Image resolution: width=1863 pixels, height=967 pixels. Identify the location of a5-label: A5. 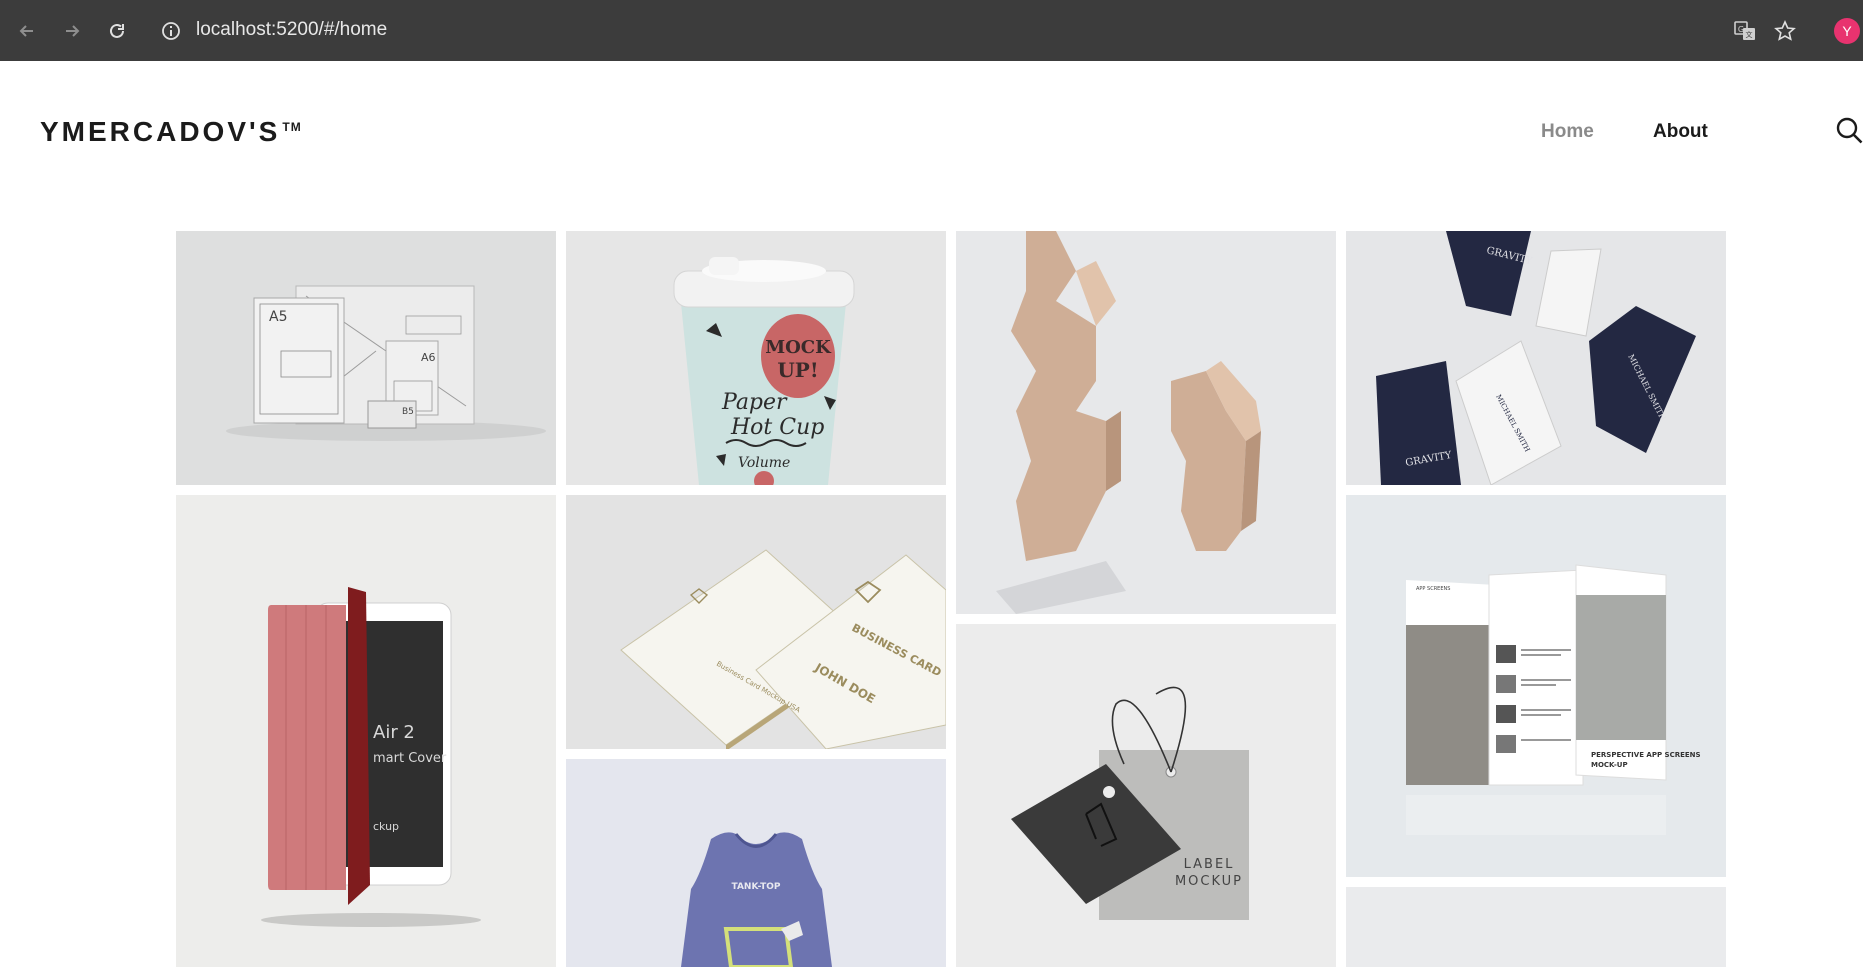
(278, 317).